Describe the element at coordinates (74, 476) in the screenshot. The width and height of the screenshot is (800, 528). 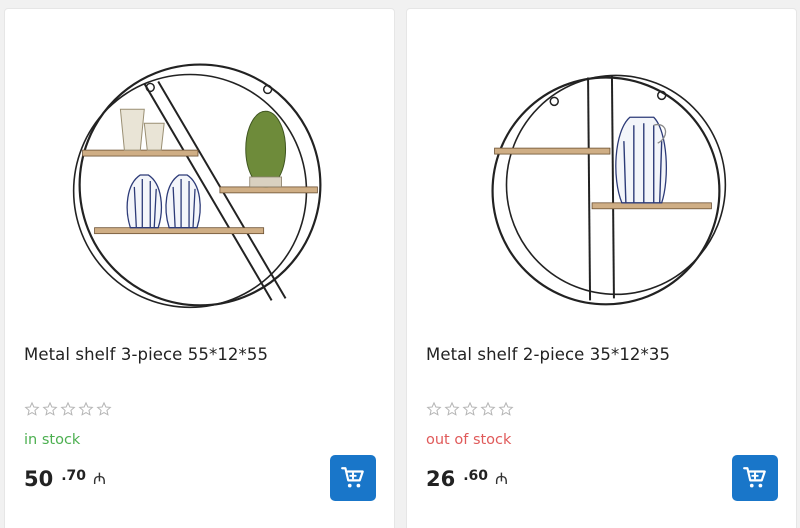
I see `price-decimal: .70` at that location.